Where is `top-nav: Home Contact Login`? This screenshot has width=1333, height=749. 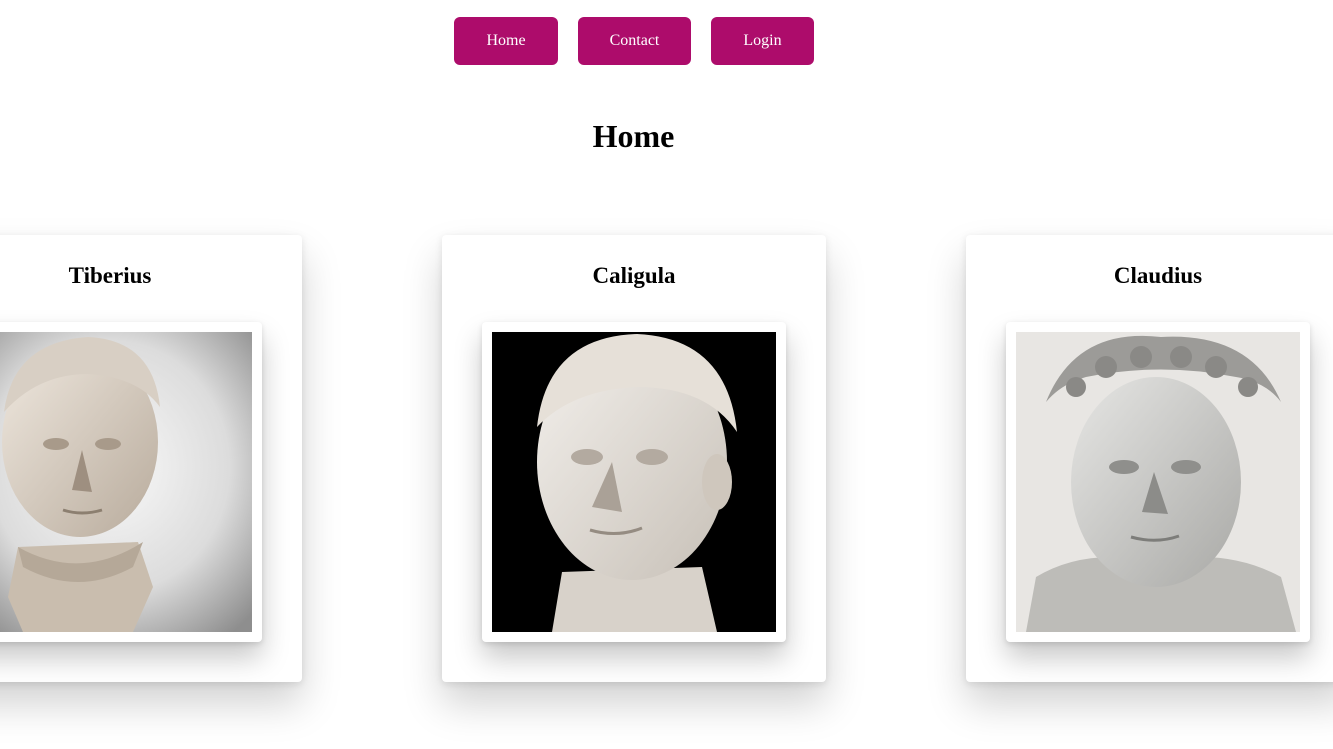 top-nav: Home Contact Login is located at coordinates (666, 41).